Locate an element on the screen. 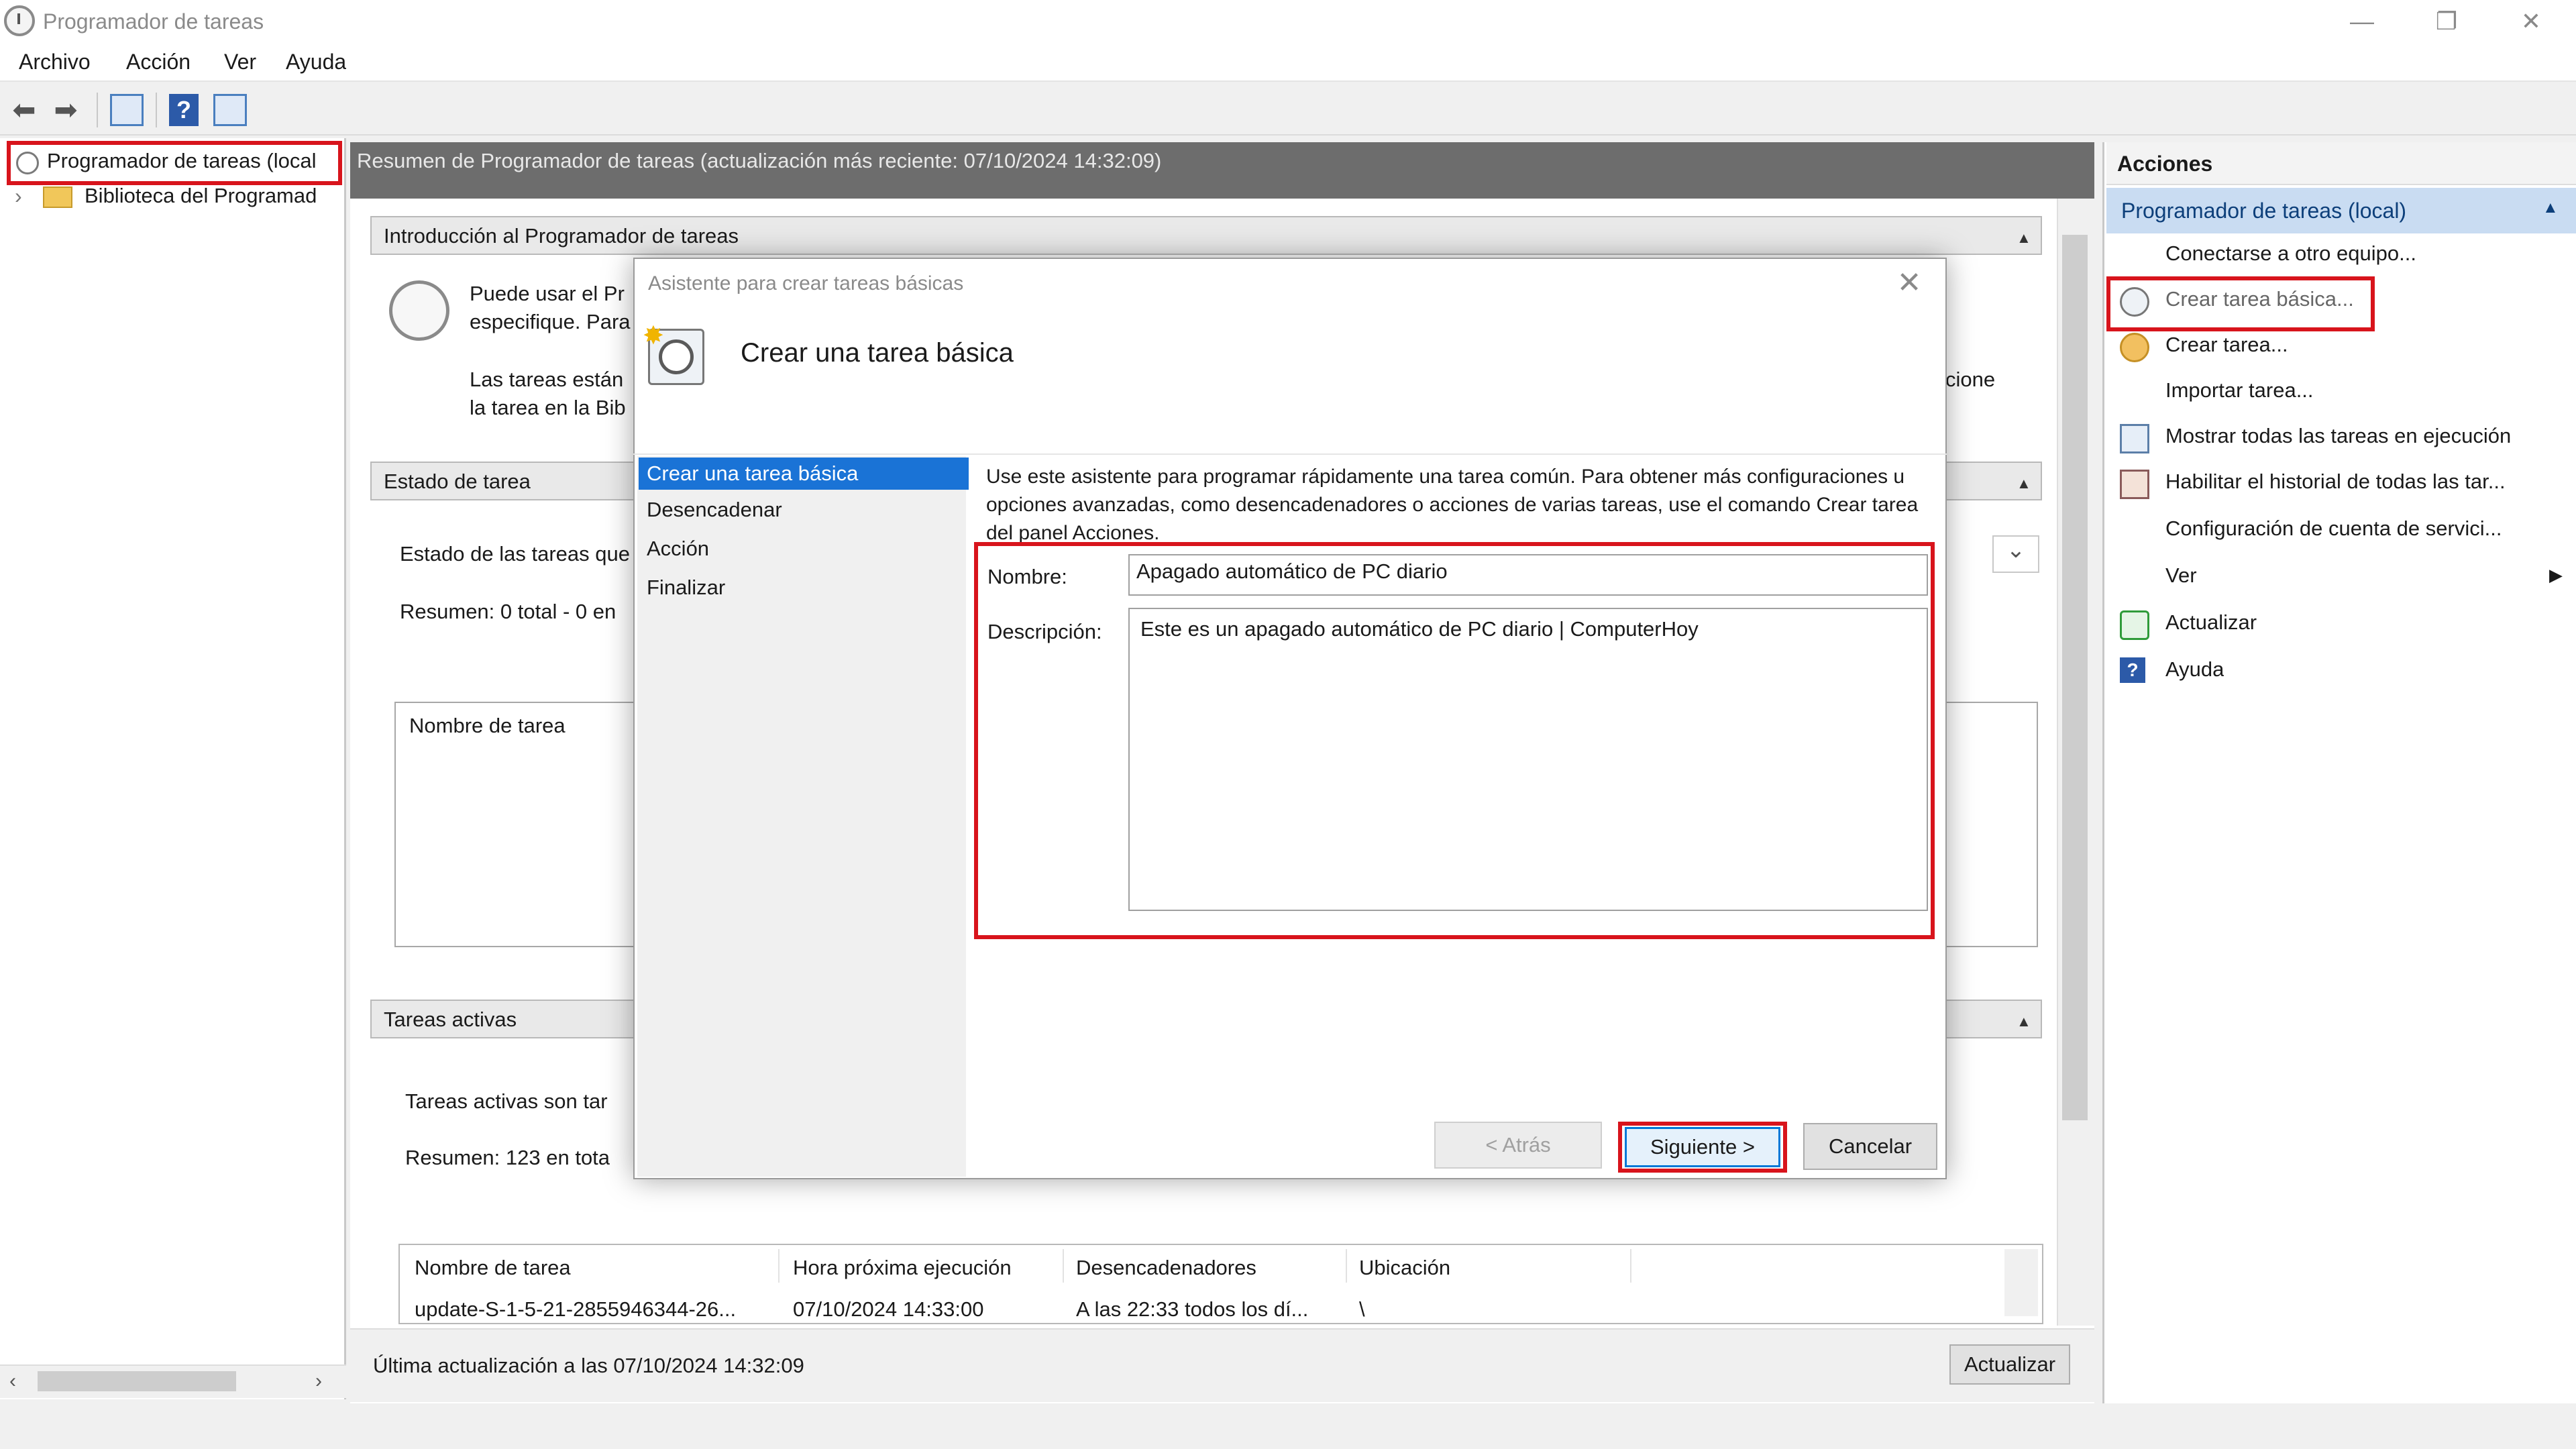 This screenshot has width=2576, height=1449. folder-icon is located at coordinates (57, 197).